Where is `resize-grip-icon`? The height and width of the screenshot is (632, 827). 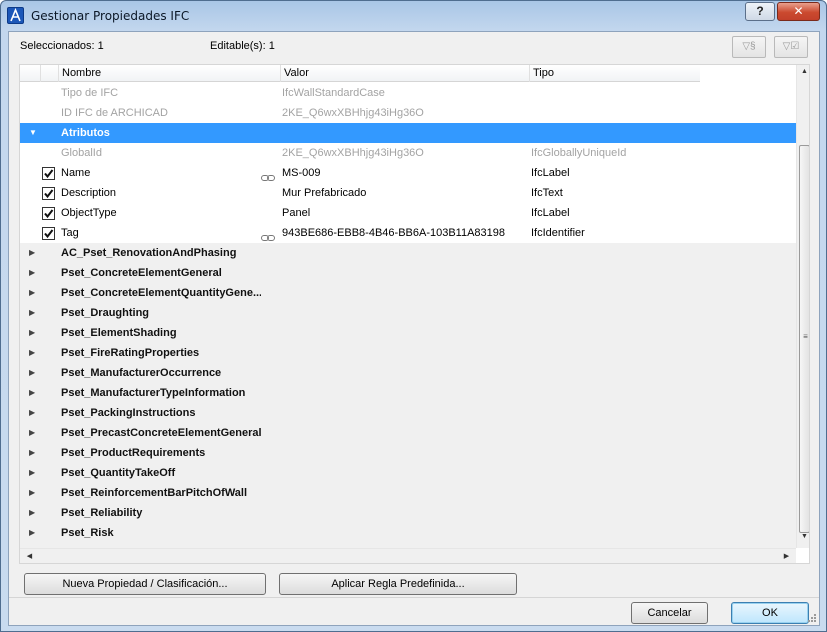 resize-grip-icon is located at coordinates (812, 618).